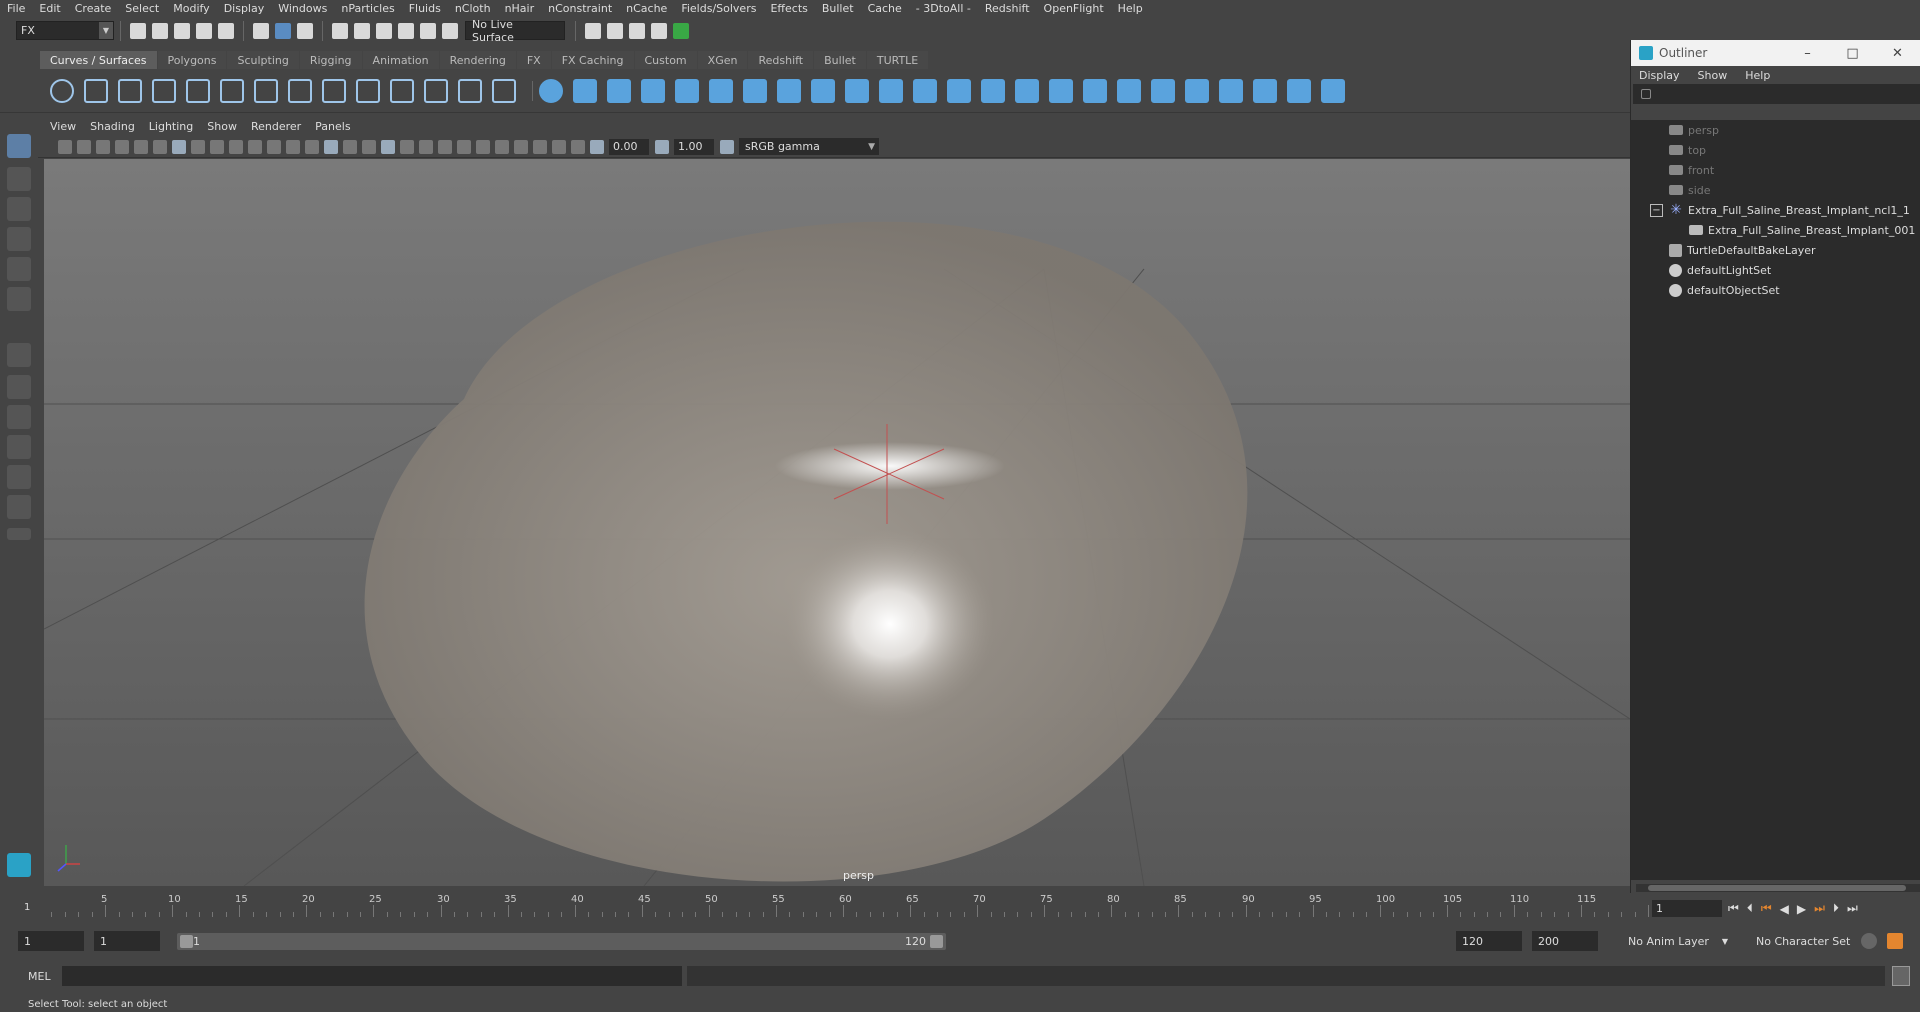  Describe the element at coordinates (217, 146) in the screenshot. I see `resolution-gate-icon` at that location.